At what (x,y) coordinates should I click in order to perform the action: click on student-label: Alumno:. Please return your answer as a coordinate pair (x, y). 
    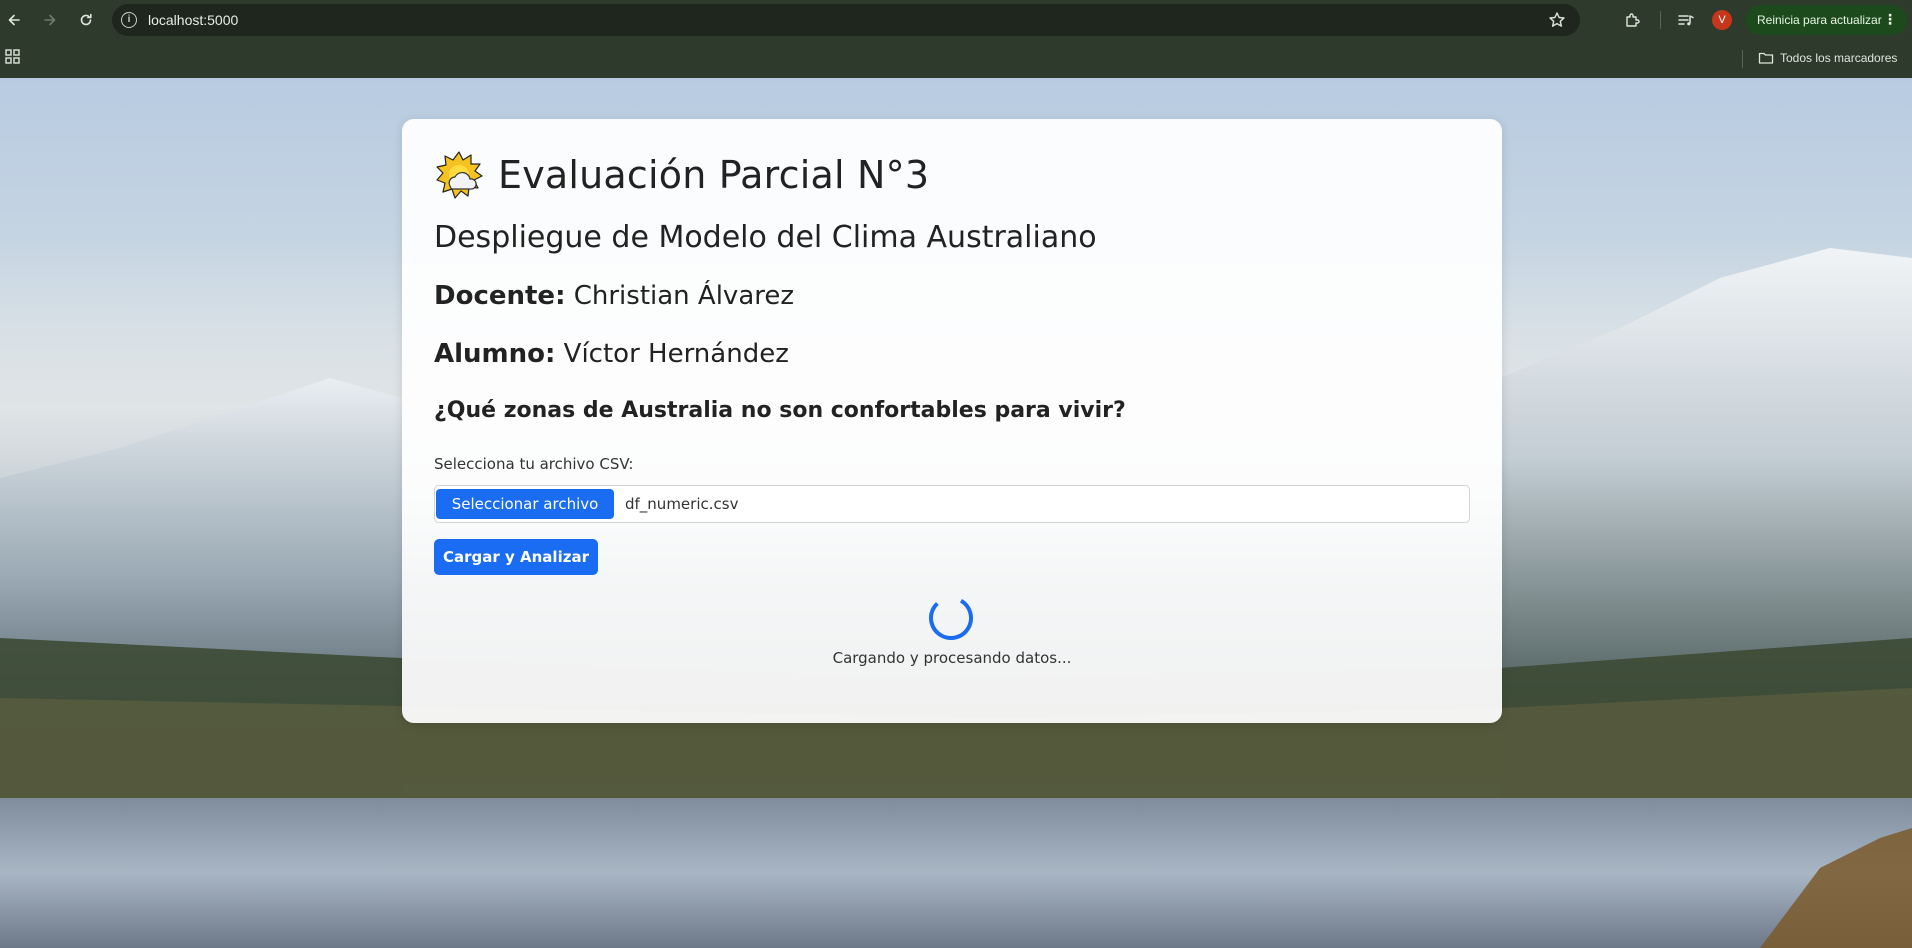
    Looking at the image, I should click on (495, 354).